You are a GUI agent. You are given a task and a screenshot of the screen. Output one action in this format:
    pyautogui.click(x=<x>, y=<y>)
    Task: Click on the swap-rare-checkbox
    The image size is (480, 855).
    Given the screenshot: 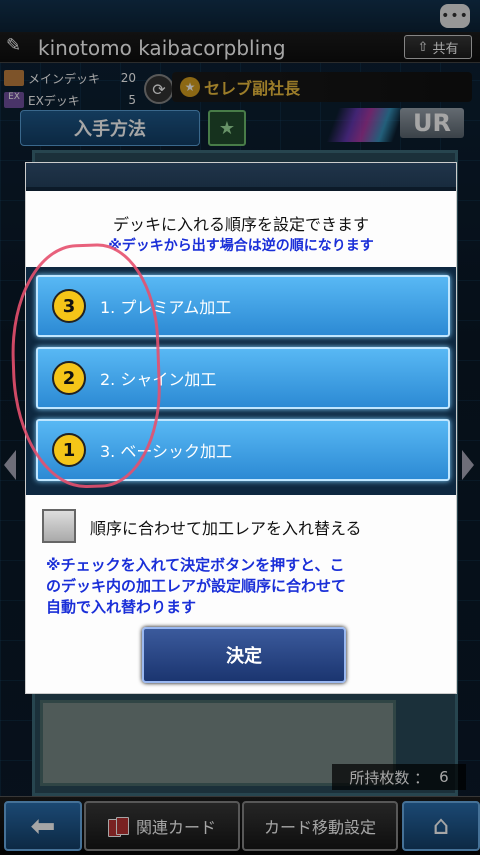 What is the action you would take?
    pyautogui.click(x=59, y=526)
    